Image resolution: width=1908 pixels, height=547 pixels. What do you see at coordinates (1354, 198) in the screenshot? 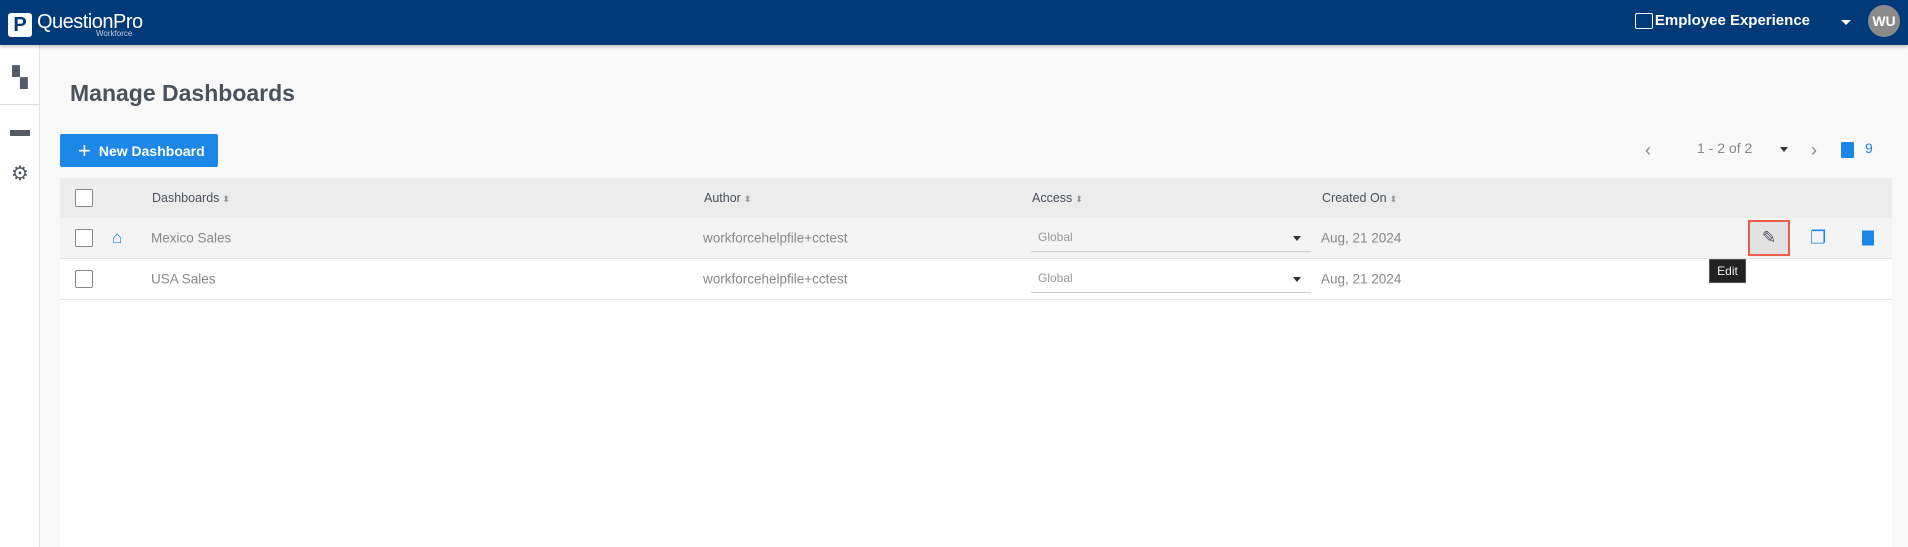
I see `column-label: Created On` at bounding box center [1354, 198].